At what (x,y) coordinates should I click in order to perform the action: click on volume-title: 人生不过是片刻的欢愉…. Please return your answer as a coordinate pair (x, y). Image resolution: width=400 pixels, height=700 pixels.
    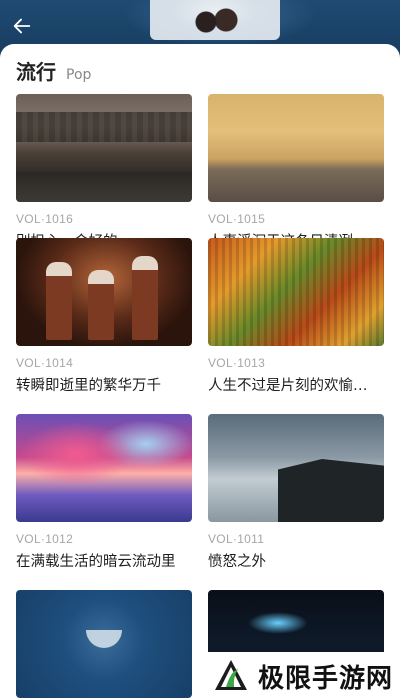
    Looking at the image, I should click on (296, 384).